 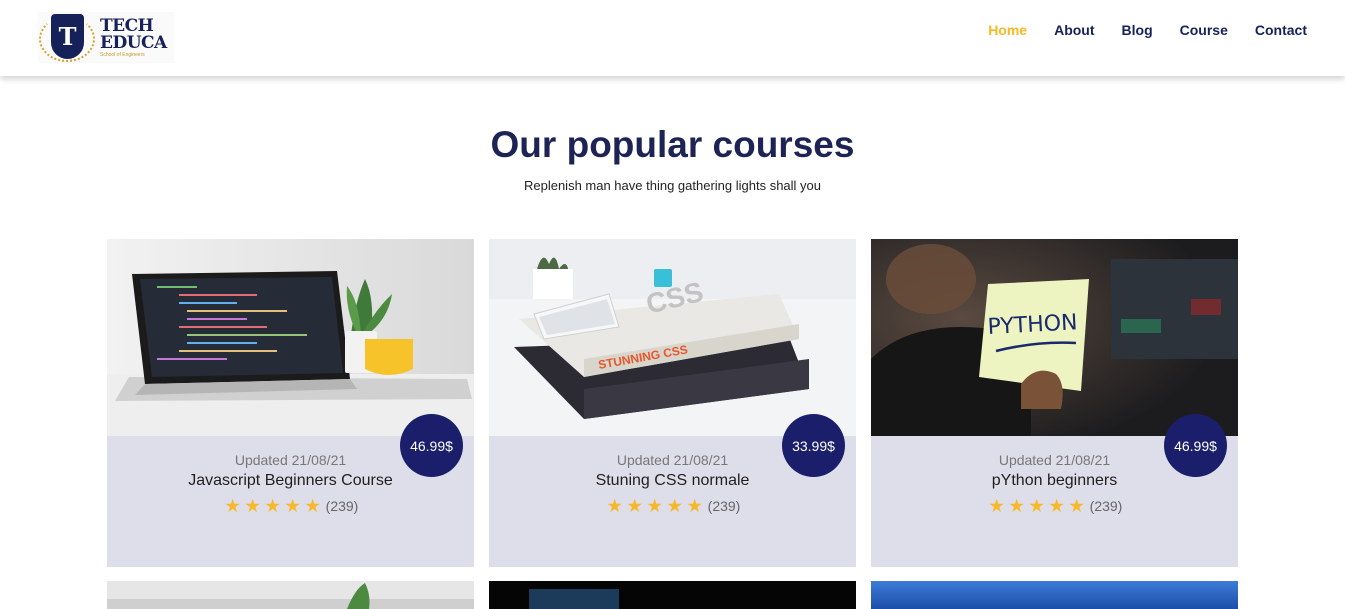 What do you see at coordinates (1032, 325) in the screenshot?
I see `svg-text: PYTHON` at bounding box center [1032, 325].